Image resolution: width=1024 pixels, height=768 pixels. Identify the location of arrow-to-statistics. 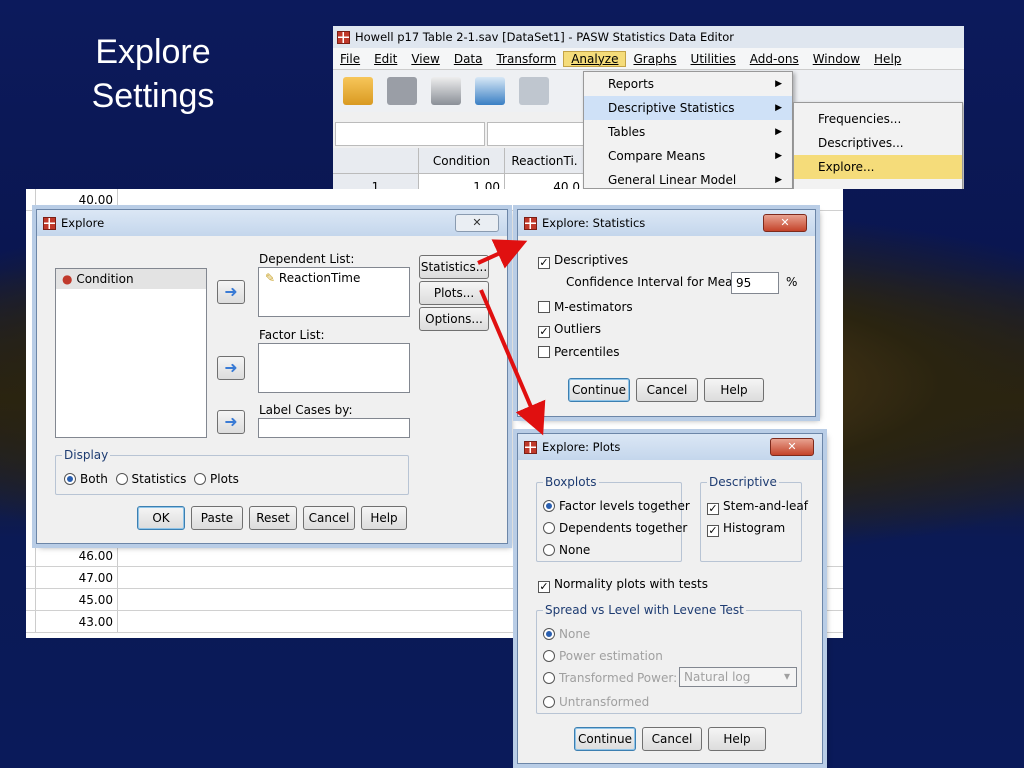
(502, 254).